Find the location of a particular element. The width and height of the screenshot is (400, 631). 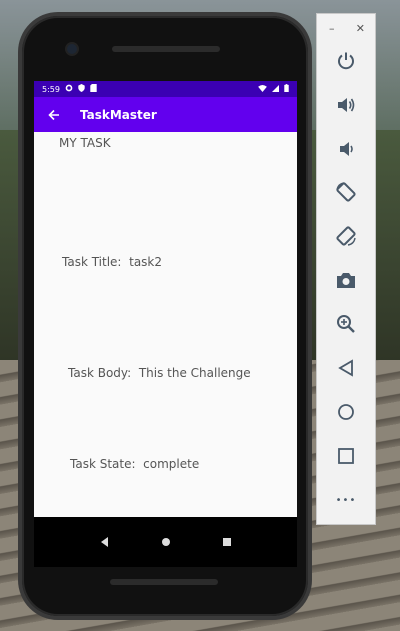

app-title: TaskMaster is located at coordinates (118, 114).